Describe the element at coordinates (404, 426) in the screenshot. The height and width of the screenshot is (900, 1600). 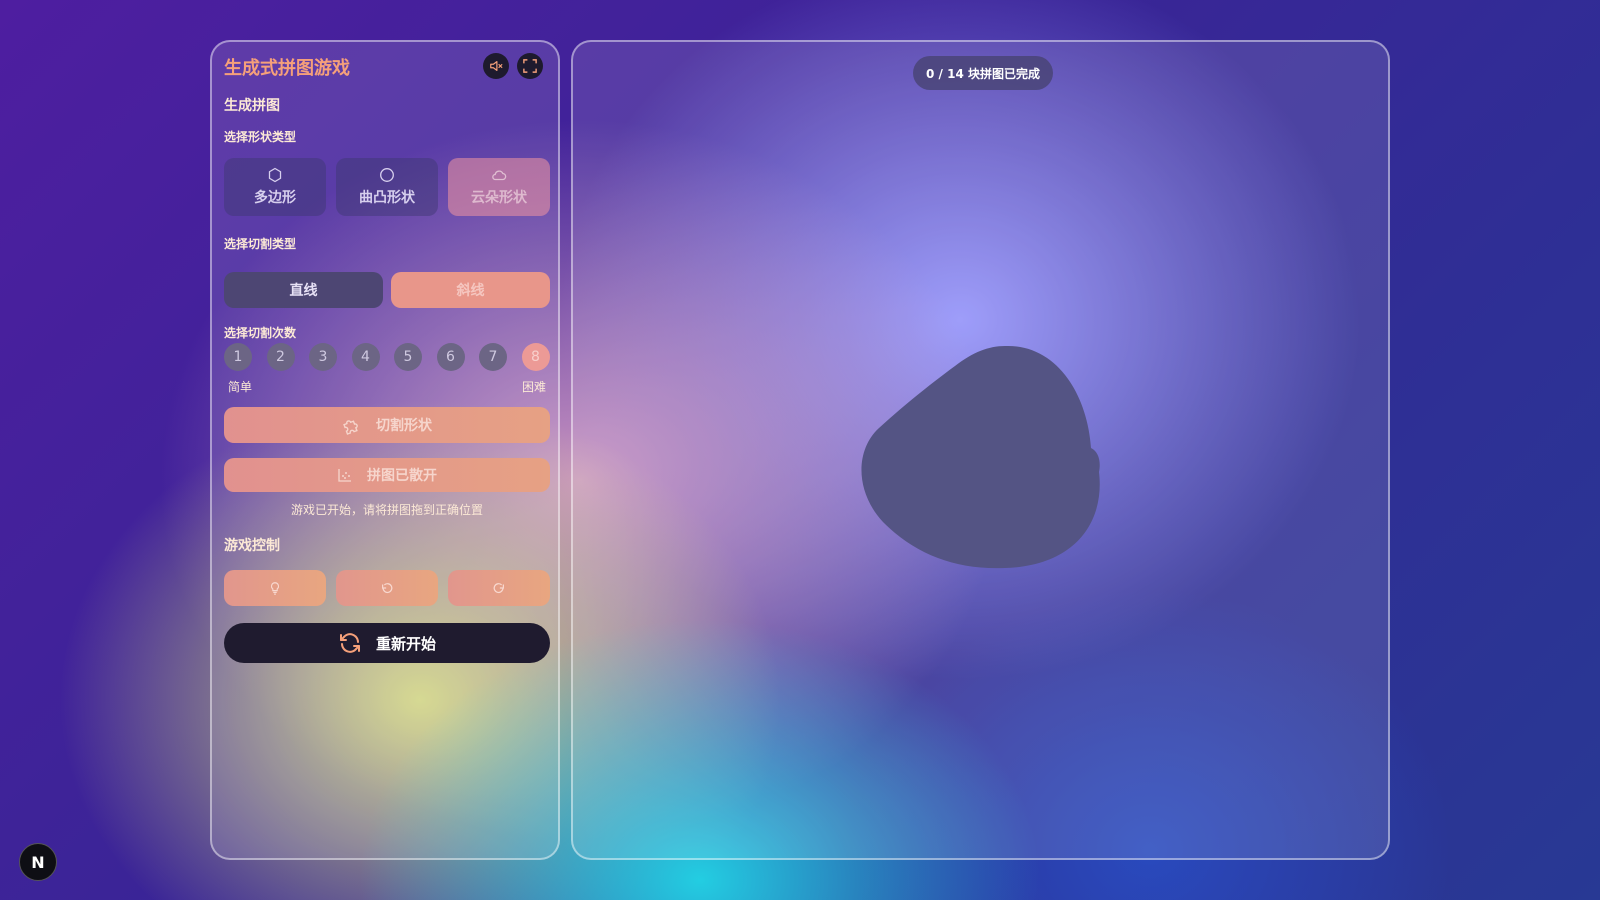
I see `cut-shape-label: 切割形状` at that location.